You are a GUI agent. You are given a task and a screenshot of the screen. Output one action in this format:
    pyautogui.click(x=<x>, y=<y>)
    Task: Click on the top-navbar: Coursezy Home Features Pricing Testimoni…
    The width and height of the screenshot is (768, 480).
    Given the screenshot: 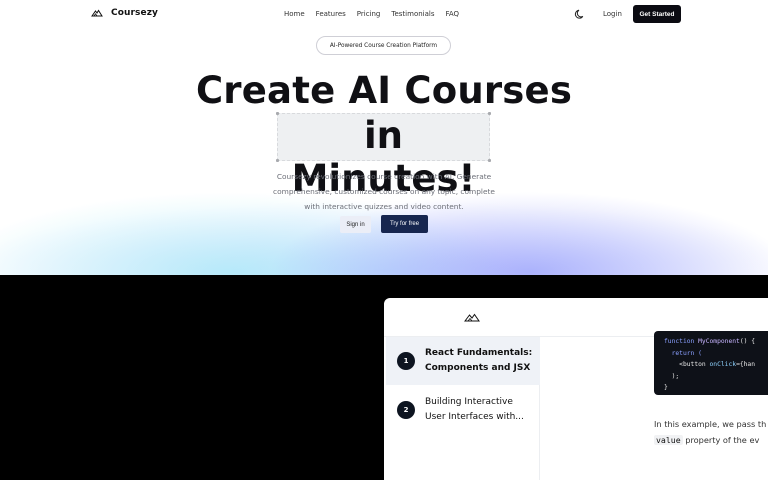 What is the action you would take?
    pyautogui.click(x=384, y=15)
    